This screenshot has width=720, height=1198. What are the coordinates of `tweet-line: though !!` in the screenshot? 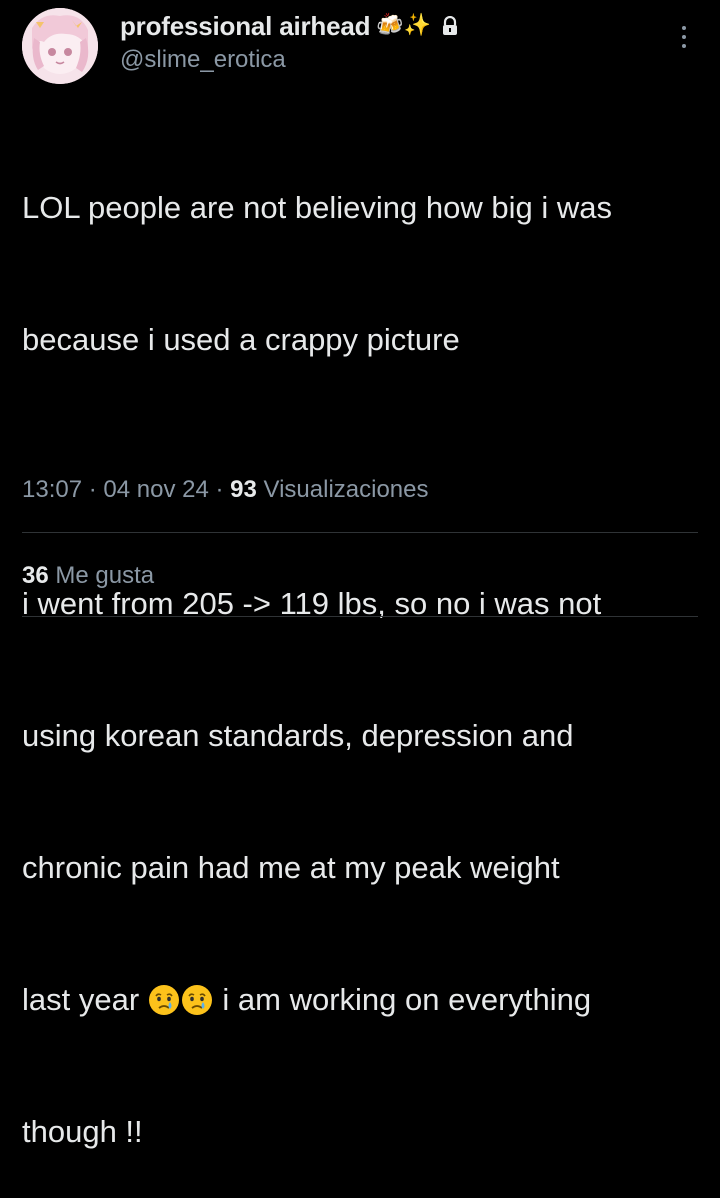 It's located at (82, 1131).